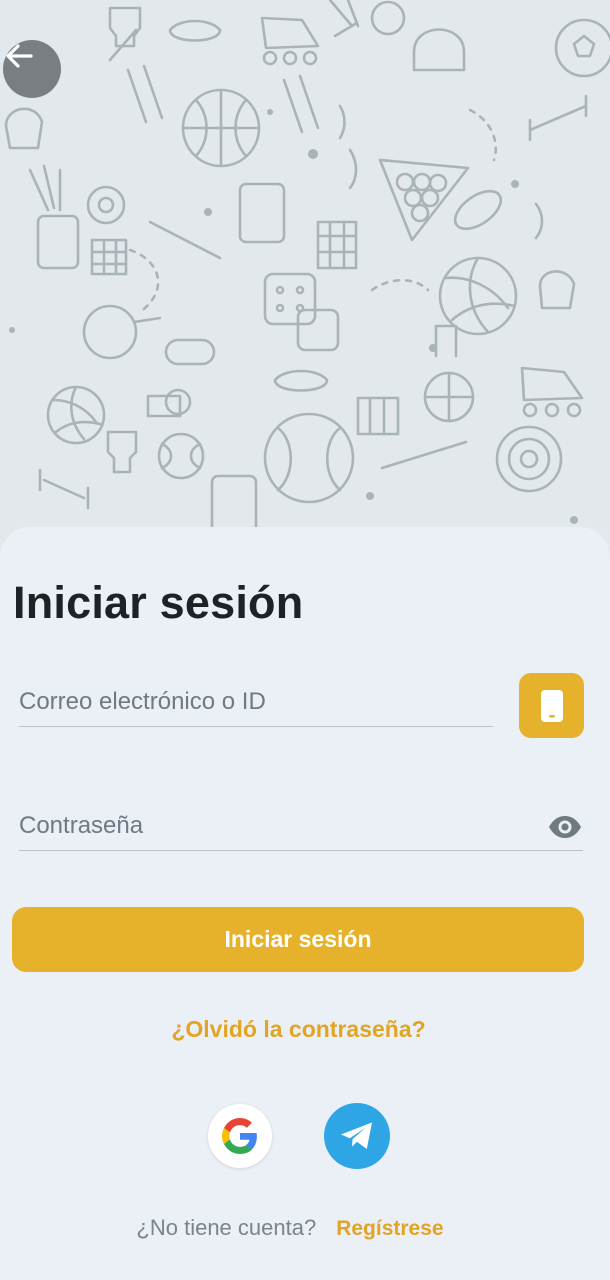  I want to click on google-login-button, so click(240, 1136).